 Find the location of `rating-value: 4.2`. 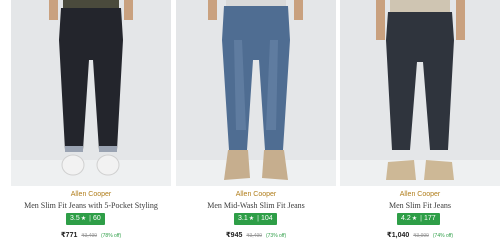

rating-value: 4.2 is located at coordinates (406, 218).